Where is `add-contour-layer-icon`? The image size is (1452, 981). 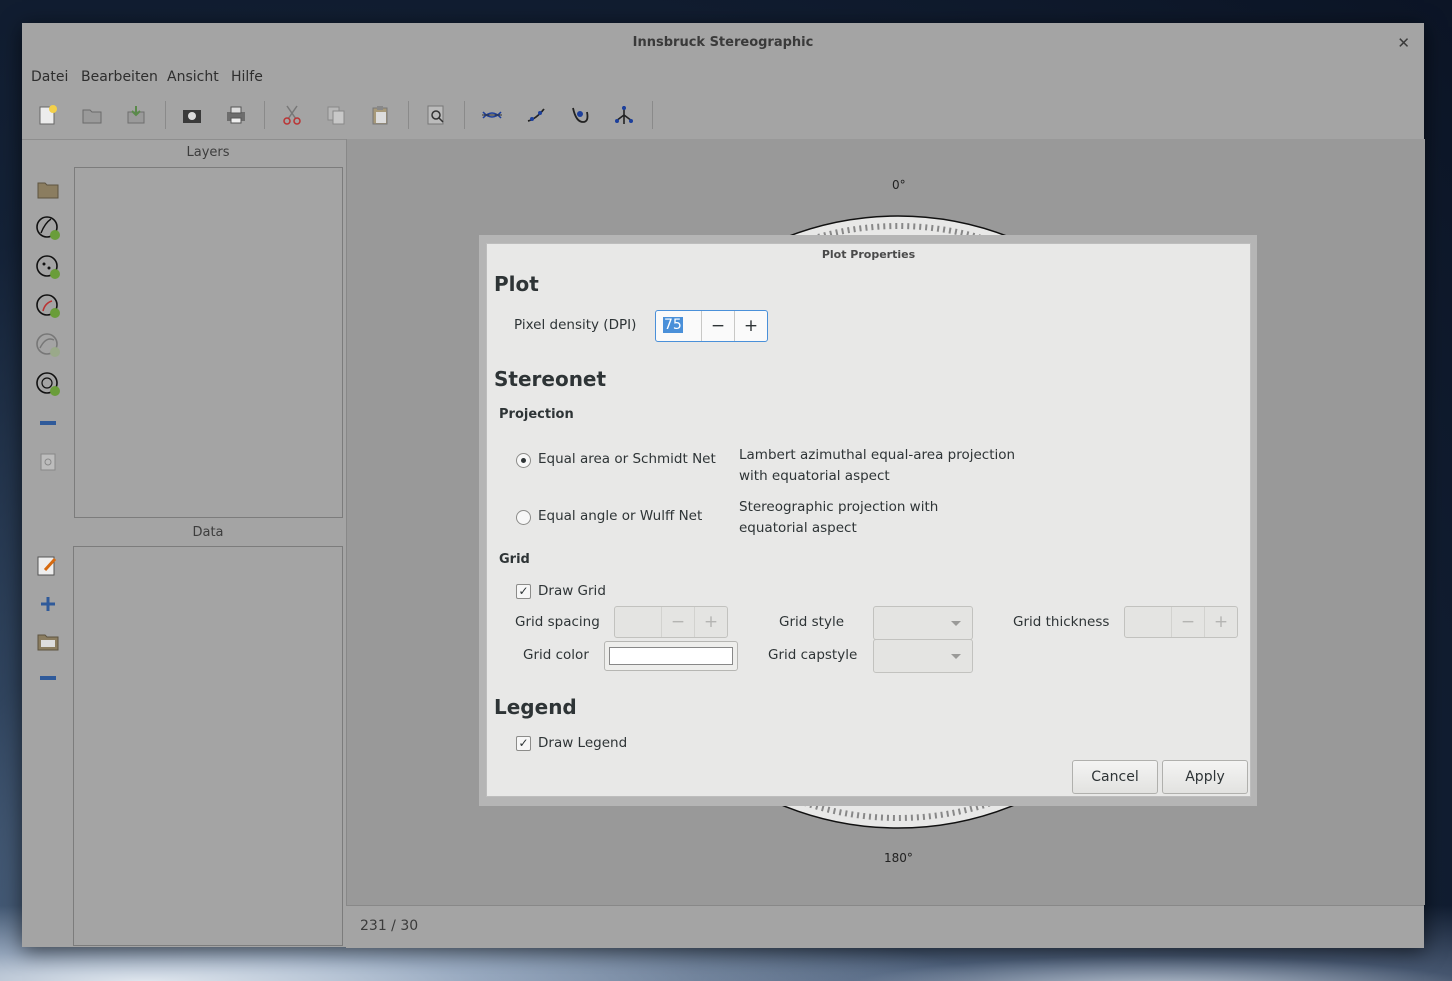
add-contour-layer-icon is located at coordinates (48, 384).